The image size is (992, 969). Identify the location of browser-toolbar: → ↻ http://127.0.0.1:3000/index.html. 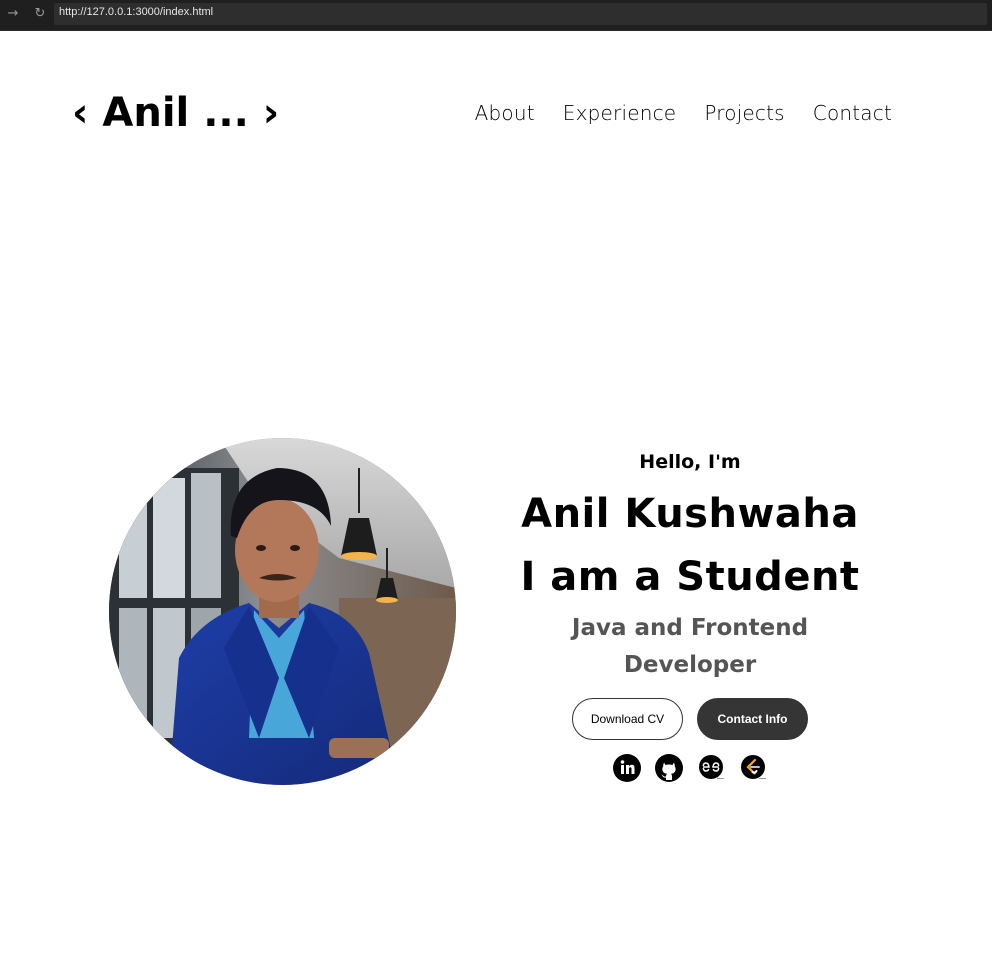
(496, 15).